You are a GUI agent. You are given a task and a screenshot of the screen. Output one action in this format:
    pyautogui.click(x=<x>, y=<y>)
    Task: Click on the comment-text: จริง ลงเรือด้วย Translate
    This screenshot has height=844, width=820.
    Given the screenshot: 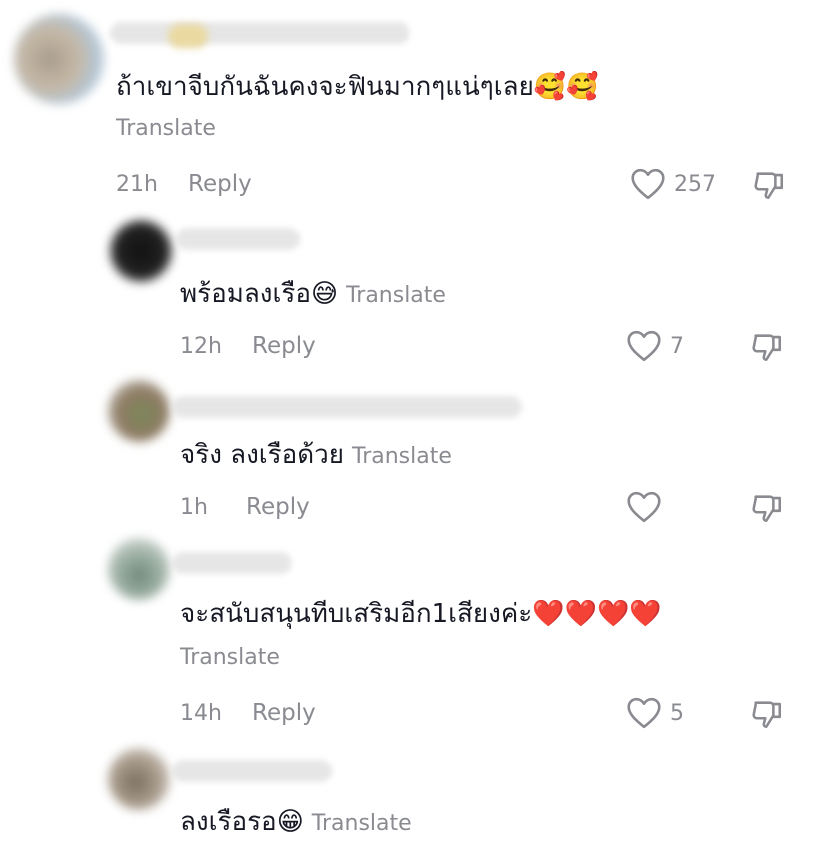 What is the action you would take?
    pyautogui.click(x=316, y=456)
    